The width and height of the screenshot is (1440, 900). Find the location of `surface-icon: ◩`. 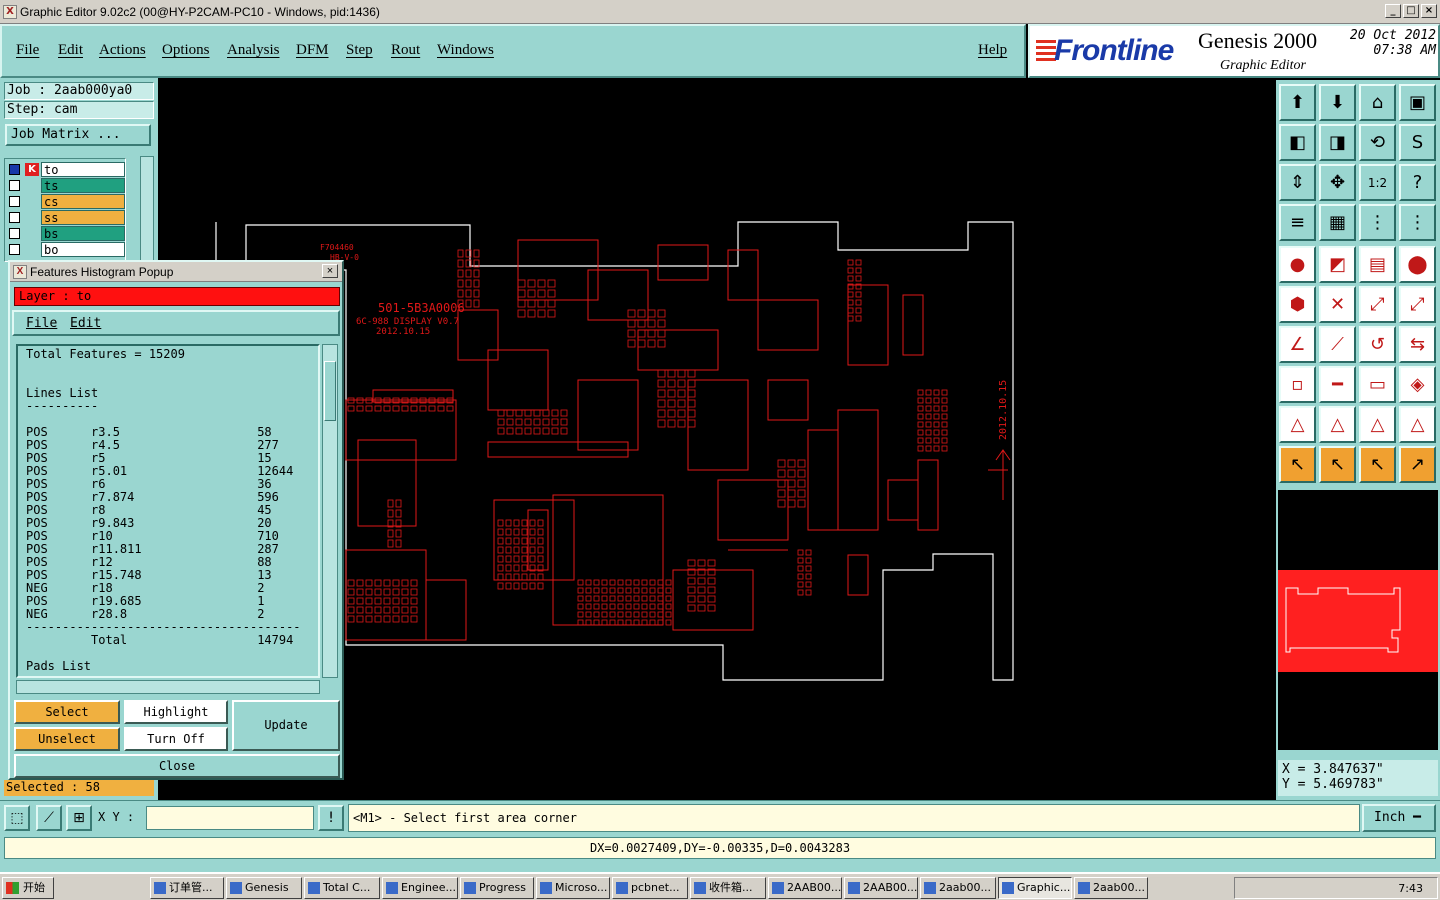

surface-icon: ◩ is located at coordinates (1337, 264).